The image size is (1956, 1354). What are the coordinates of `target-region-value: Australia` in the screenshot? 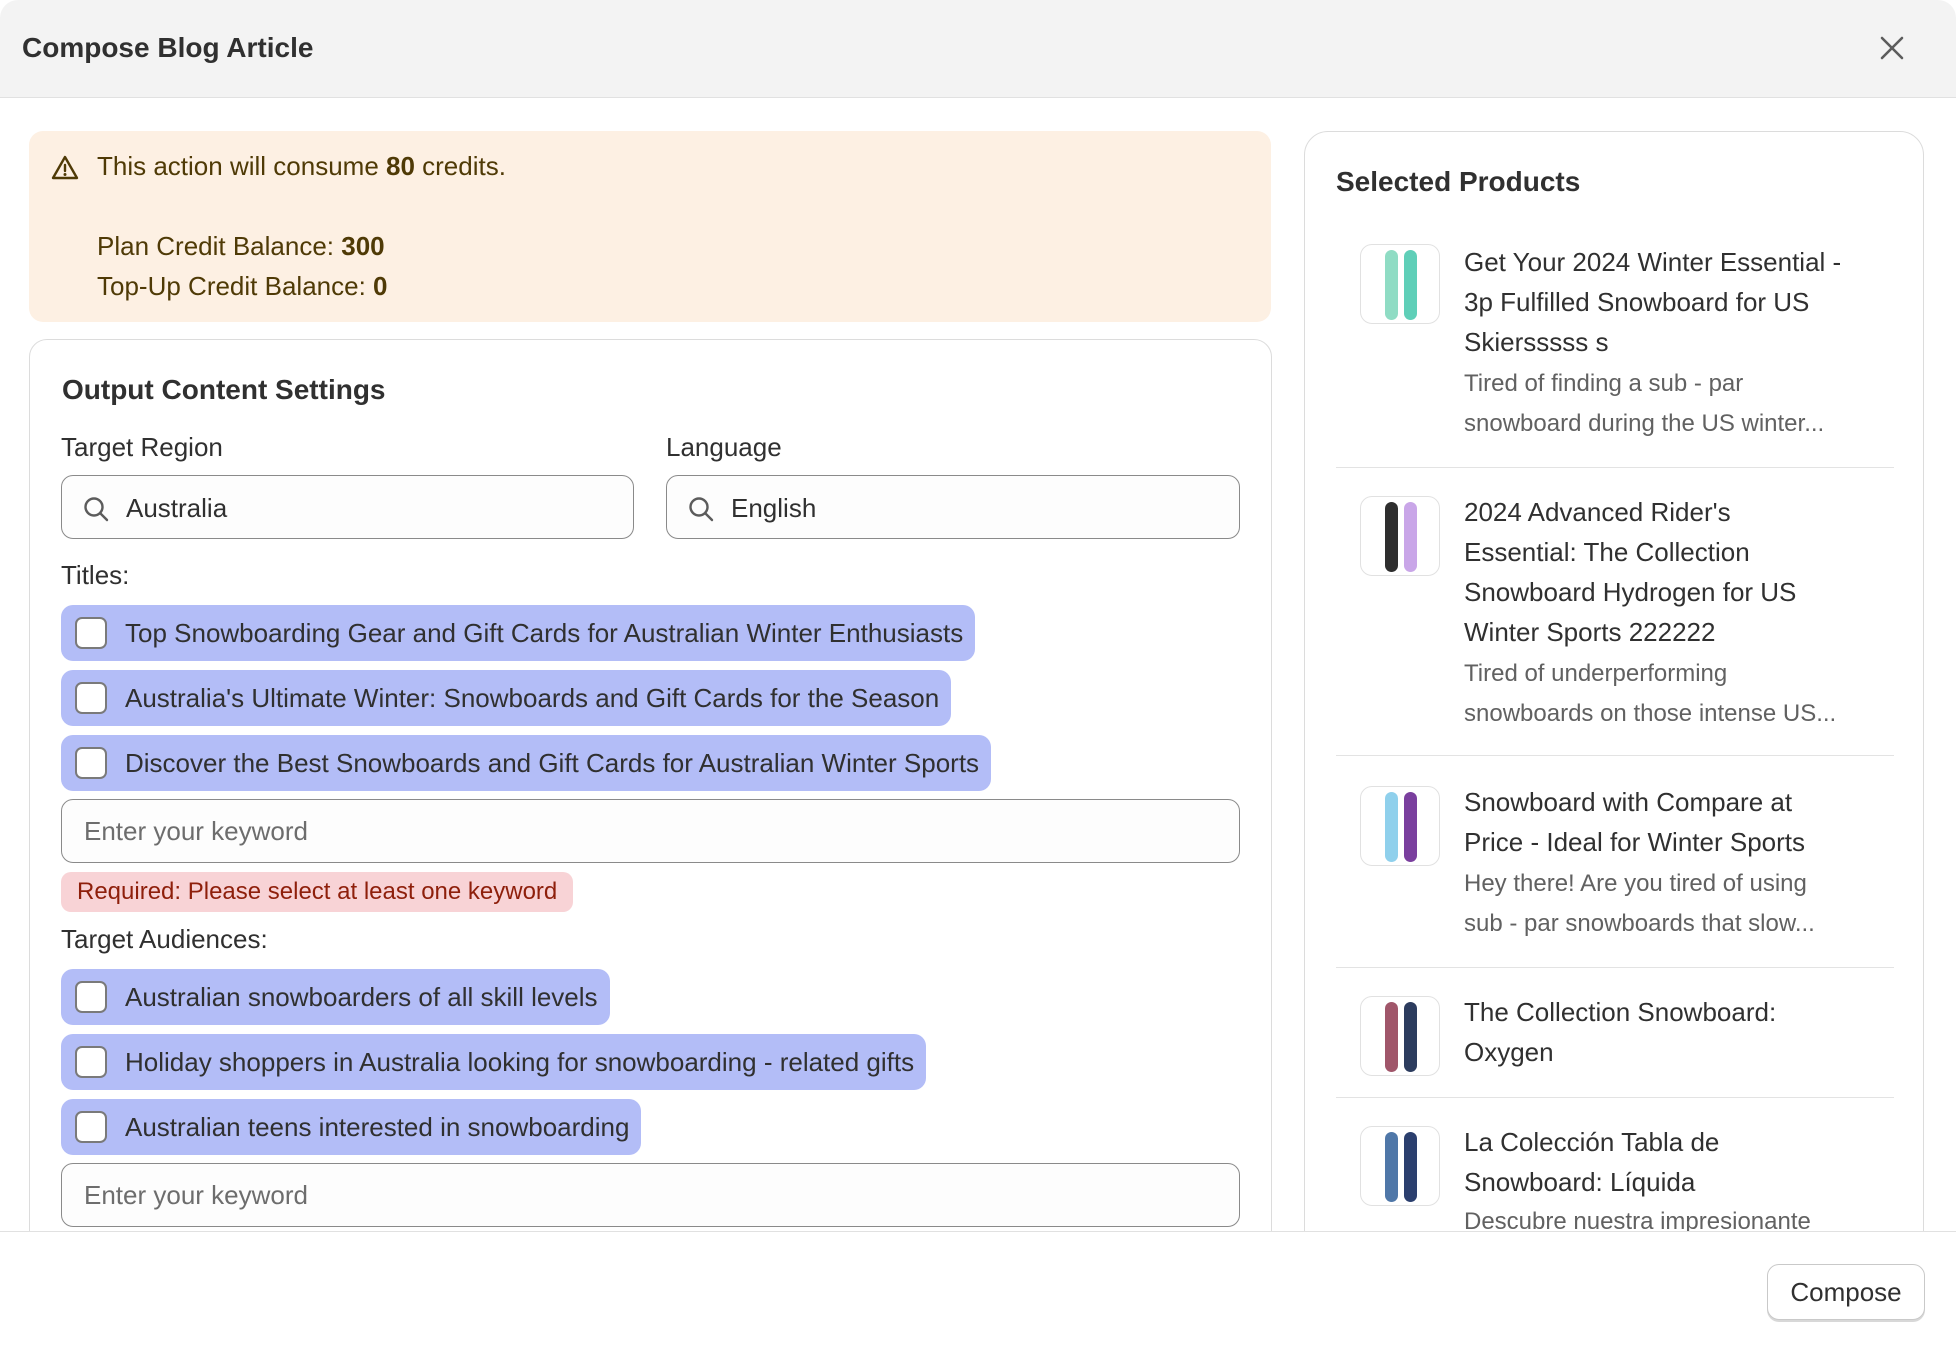 It's located at (177, 508).